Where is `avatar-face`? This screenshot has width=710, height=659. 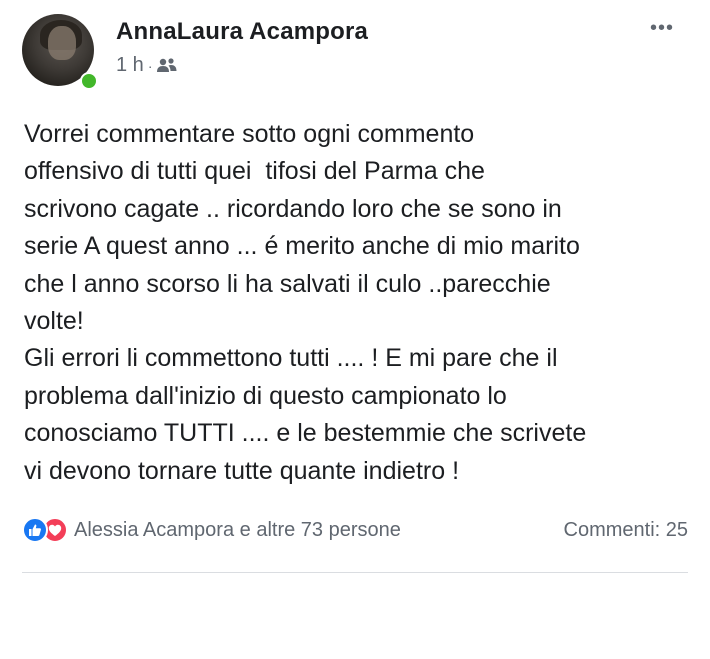
avatar-face is located at coordinates (62, 43).